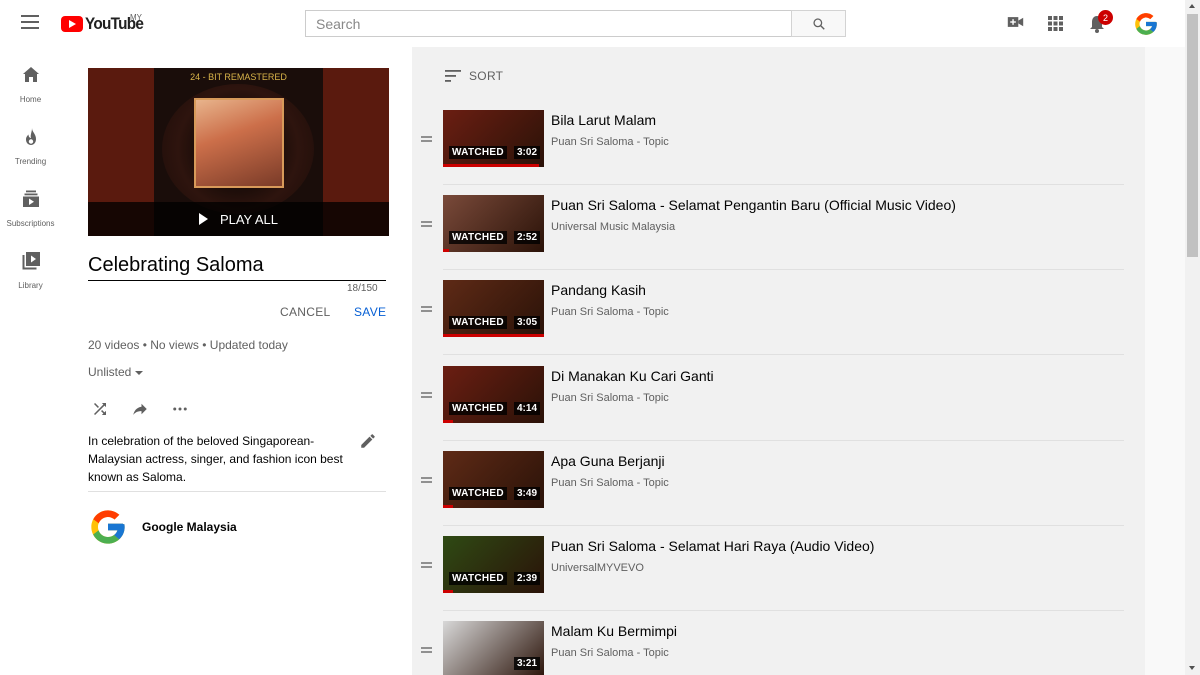 Image resolution: width=1200 pixels, height=675 pixels. What do you see at coordinates (597, 568) in the screenshot?
I see `channel-name: UniversalMYVEVO` at bounding box center [597, 568].